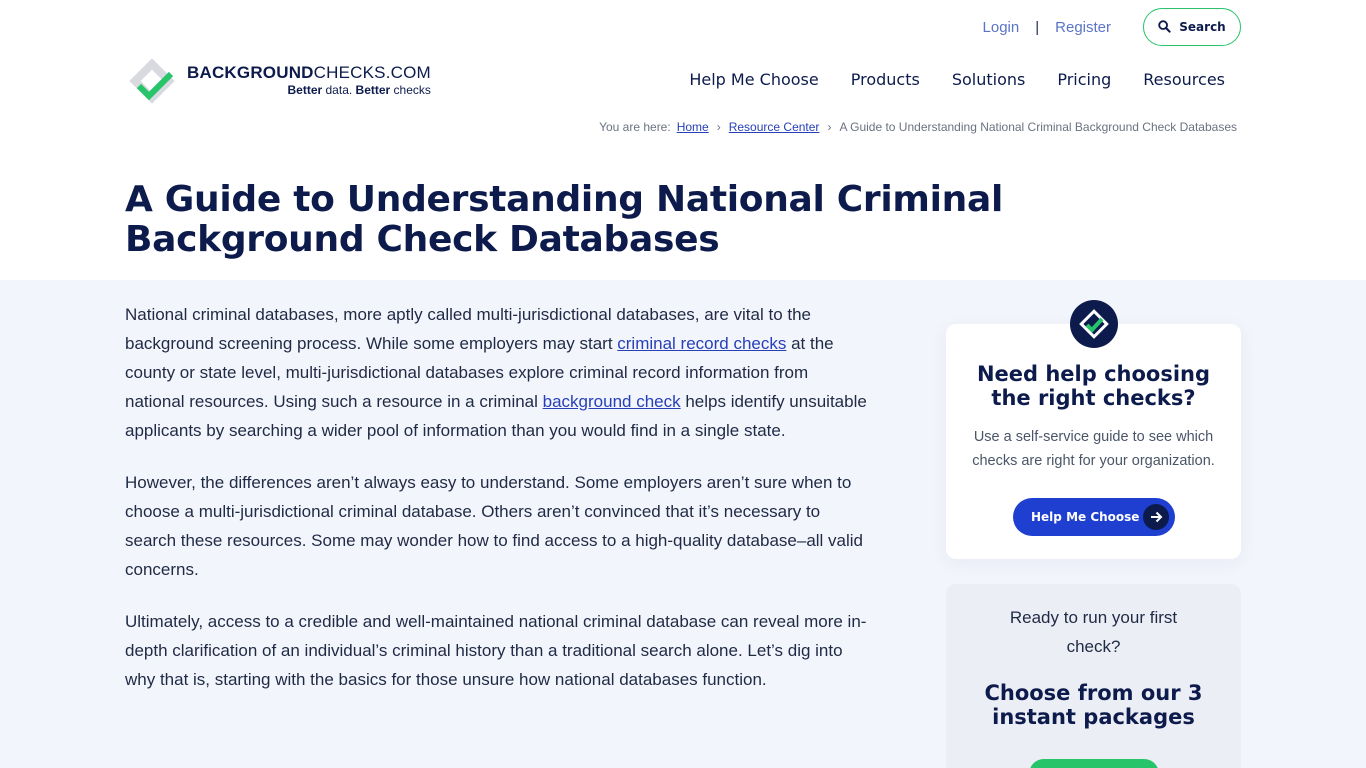  Describe the element at coordinates (885, 79) in the screenshot. I see `nav-products: Products` at that location.